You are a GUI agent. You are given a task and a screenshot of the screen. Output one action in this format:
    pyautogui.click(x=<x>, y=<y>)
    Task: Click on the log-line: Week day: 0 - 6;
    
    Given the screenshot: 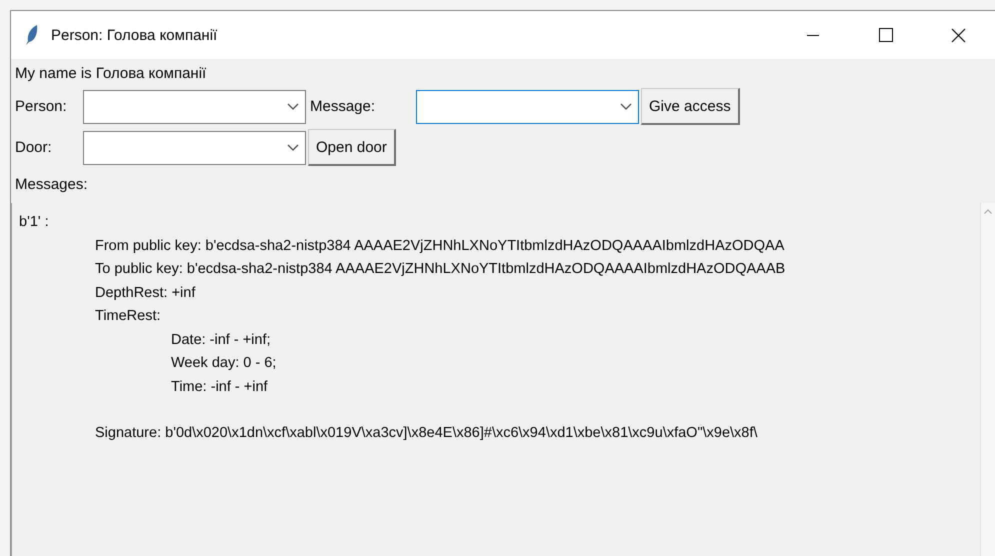 What is the action you would take?
    pyautogui.click(x=223, y=363)
    